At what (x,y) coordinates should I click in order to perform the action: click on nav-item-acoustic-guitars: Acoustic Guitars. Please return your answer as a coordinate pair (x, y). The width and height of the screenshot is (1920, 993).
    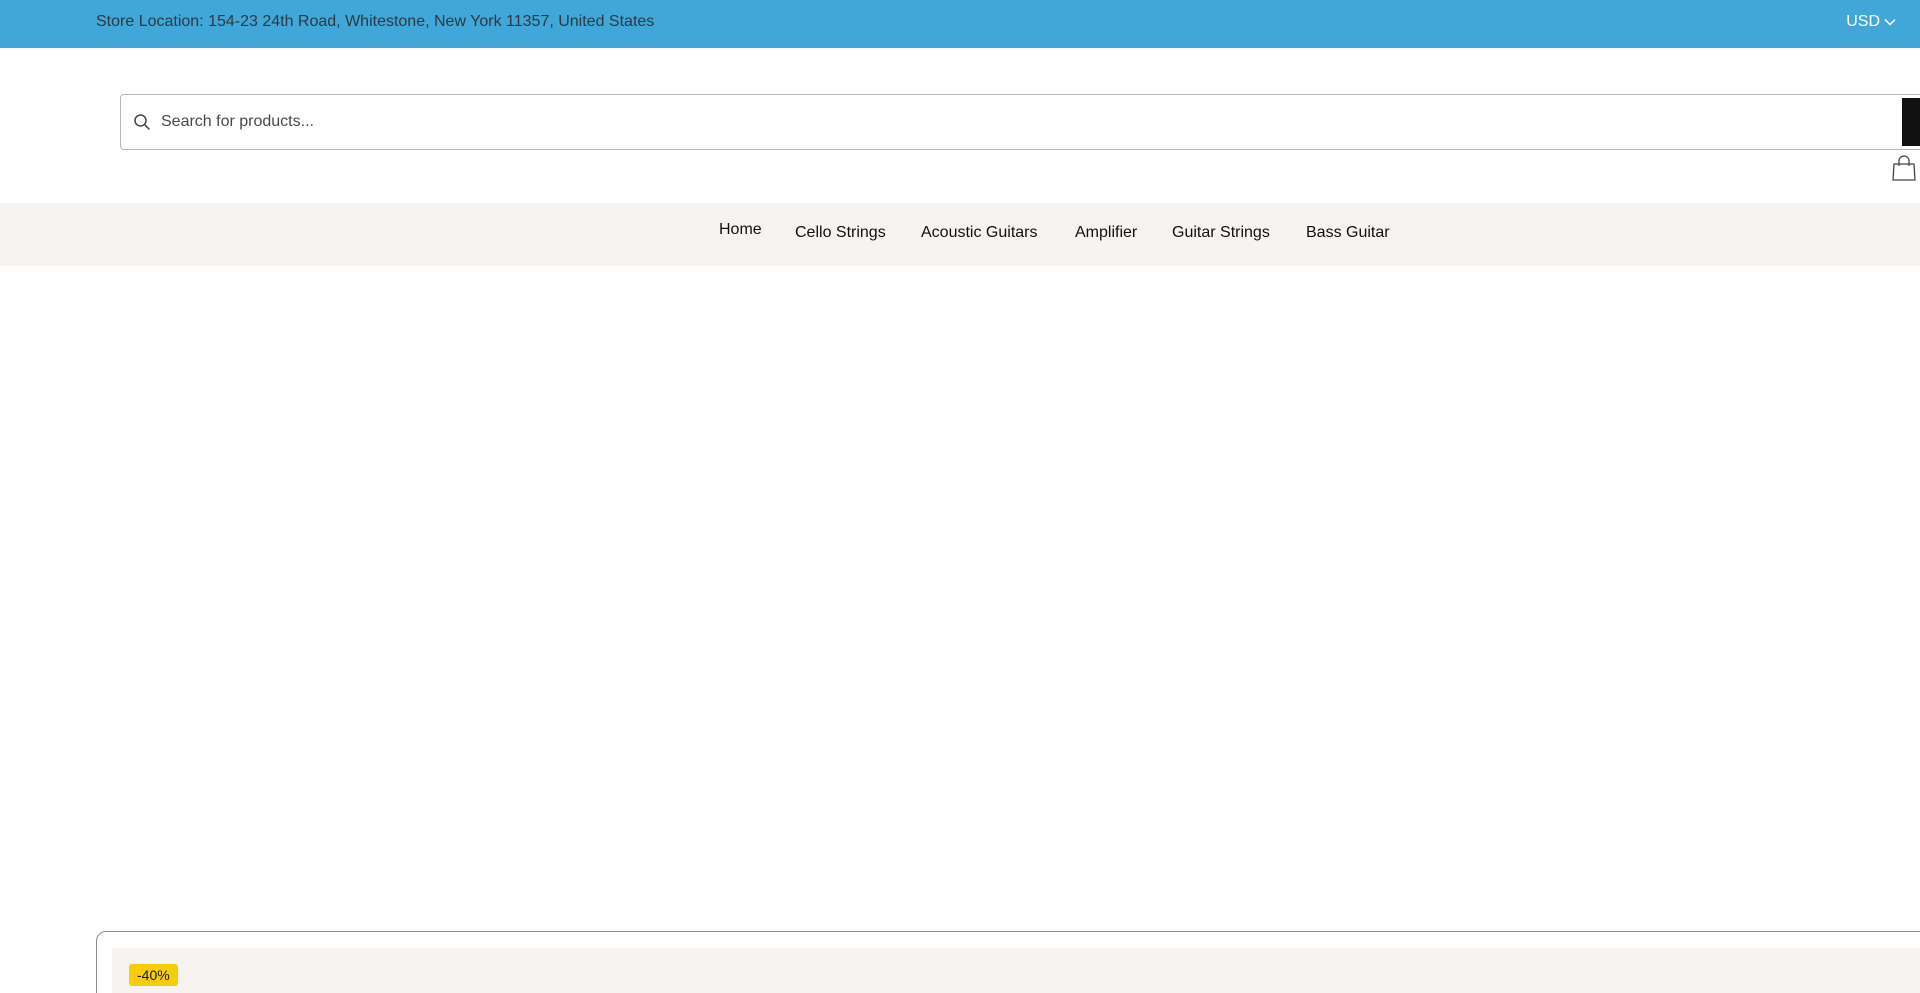
    Looking at the image, I should click on (979, 233).